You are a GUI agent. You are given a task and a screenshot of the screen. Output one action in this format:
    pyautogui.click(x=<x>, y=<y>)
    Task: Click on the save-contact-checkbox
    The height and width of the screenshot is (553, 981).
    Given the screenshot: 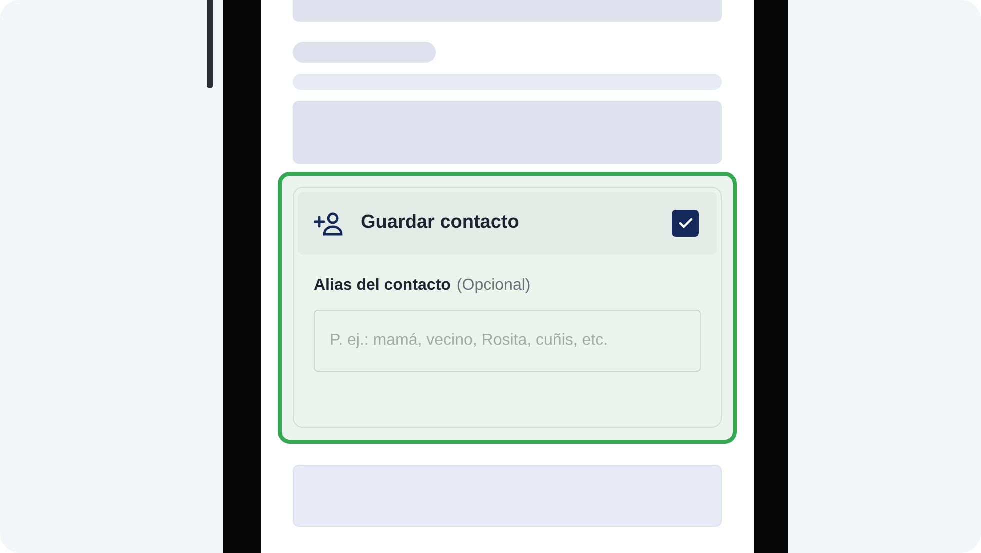 What is the action you would take?
    pyautogui.click(x=685, y=223)
    